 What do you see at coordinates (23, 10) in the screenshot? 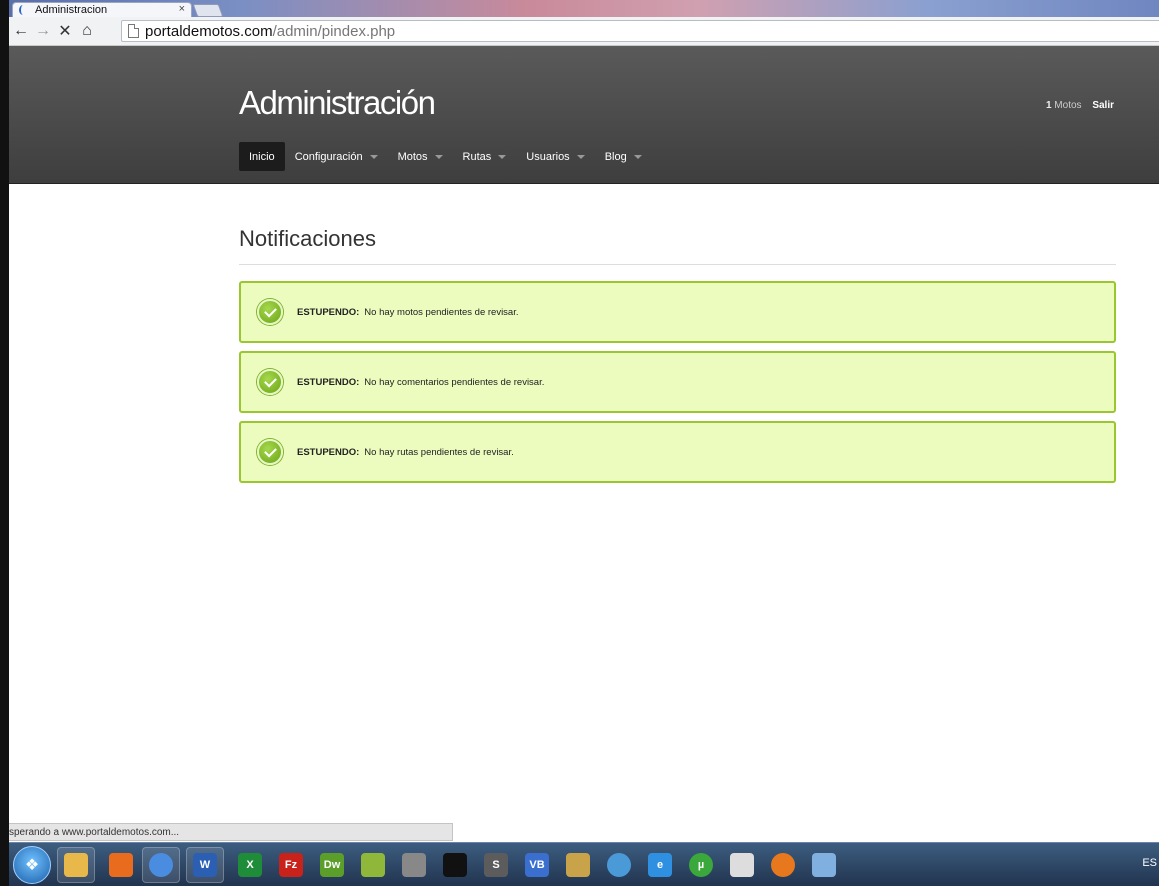
I see `loading-icon` at bounding box center [23, 10].